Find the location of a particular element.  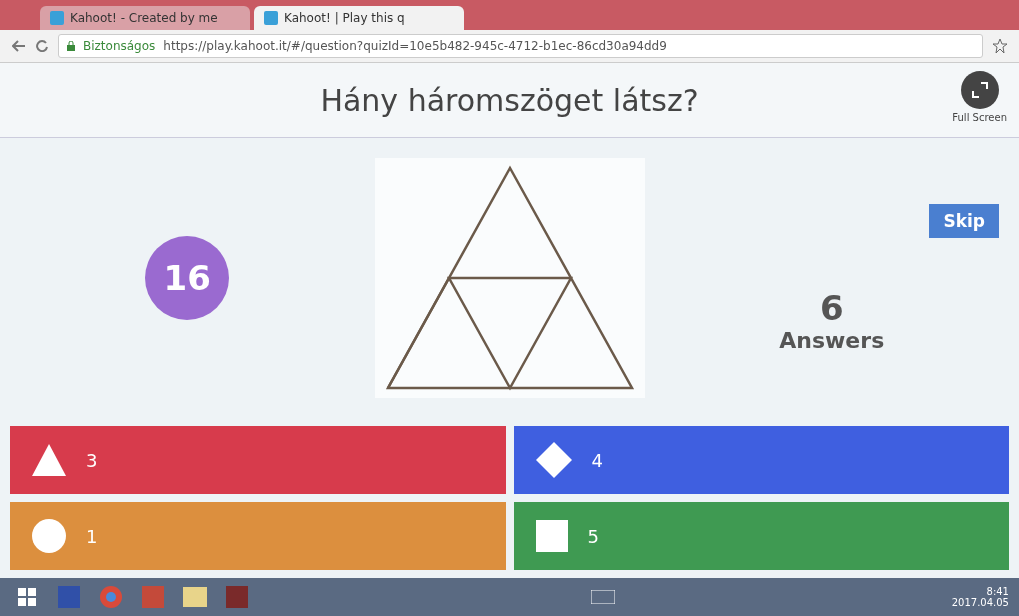

full-screen-label: Full Screen is located at coordinates (979, 117).